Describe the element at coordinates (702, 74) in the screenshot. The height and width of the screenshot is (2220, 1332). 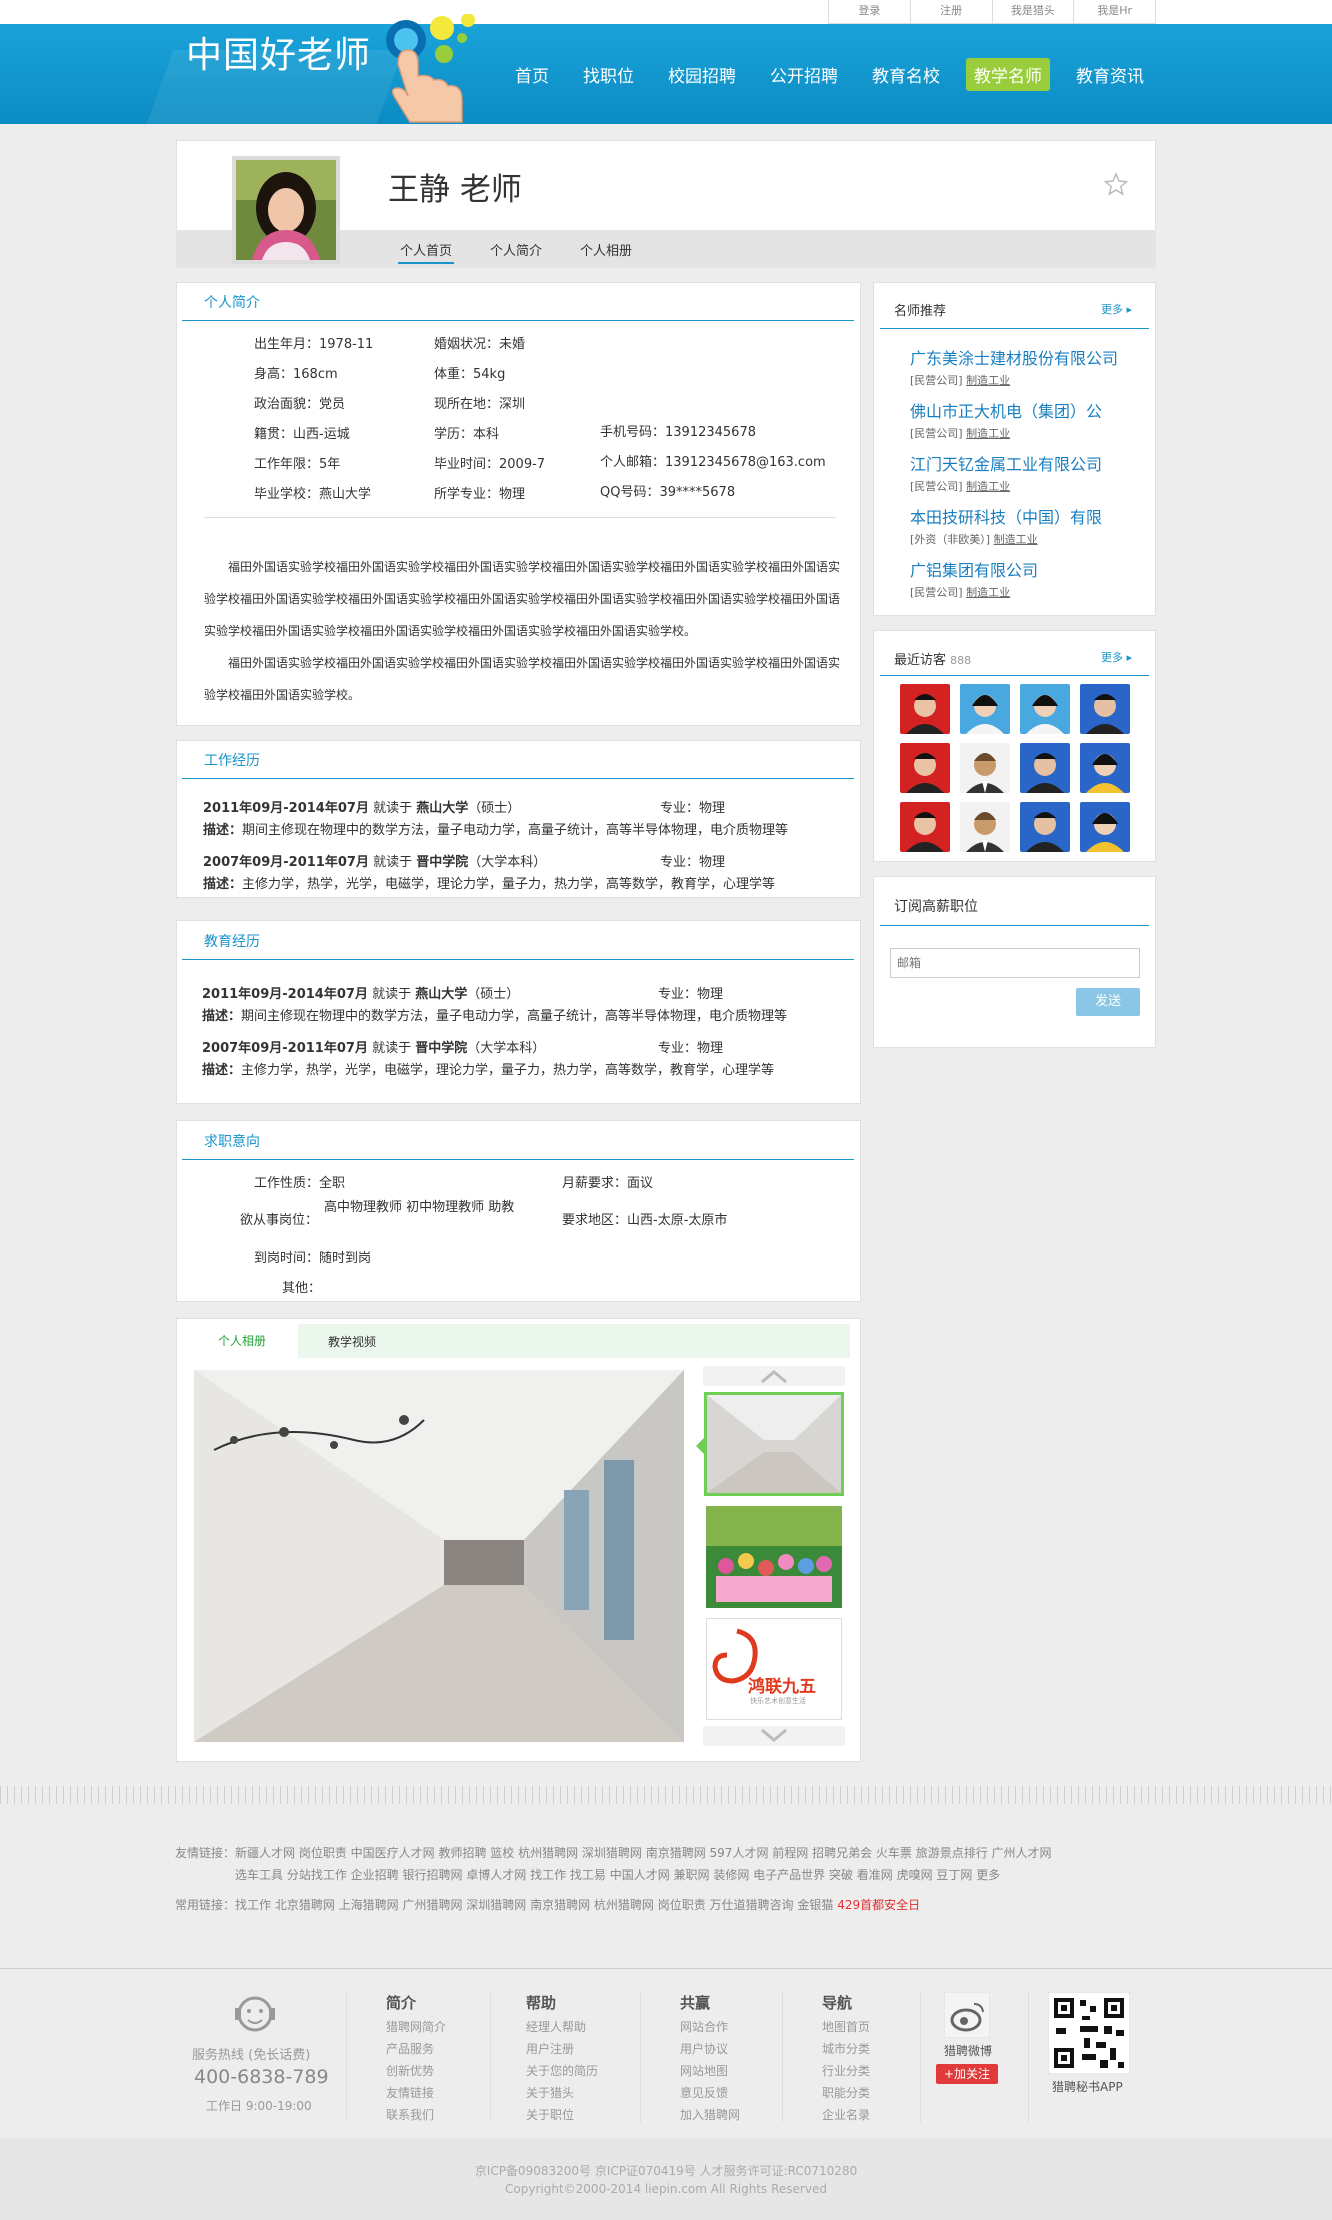
I see `nav-campus: 校园招聘` at that location.